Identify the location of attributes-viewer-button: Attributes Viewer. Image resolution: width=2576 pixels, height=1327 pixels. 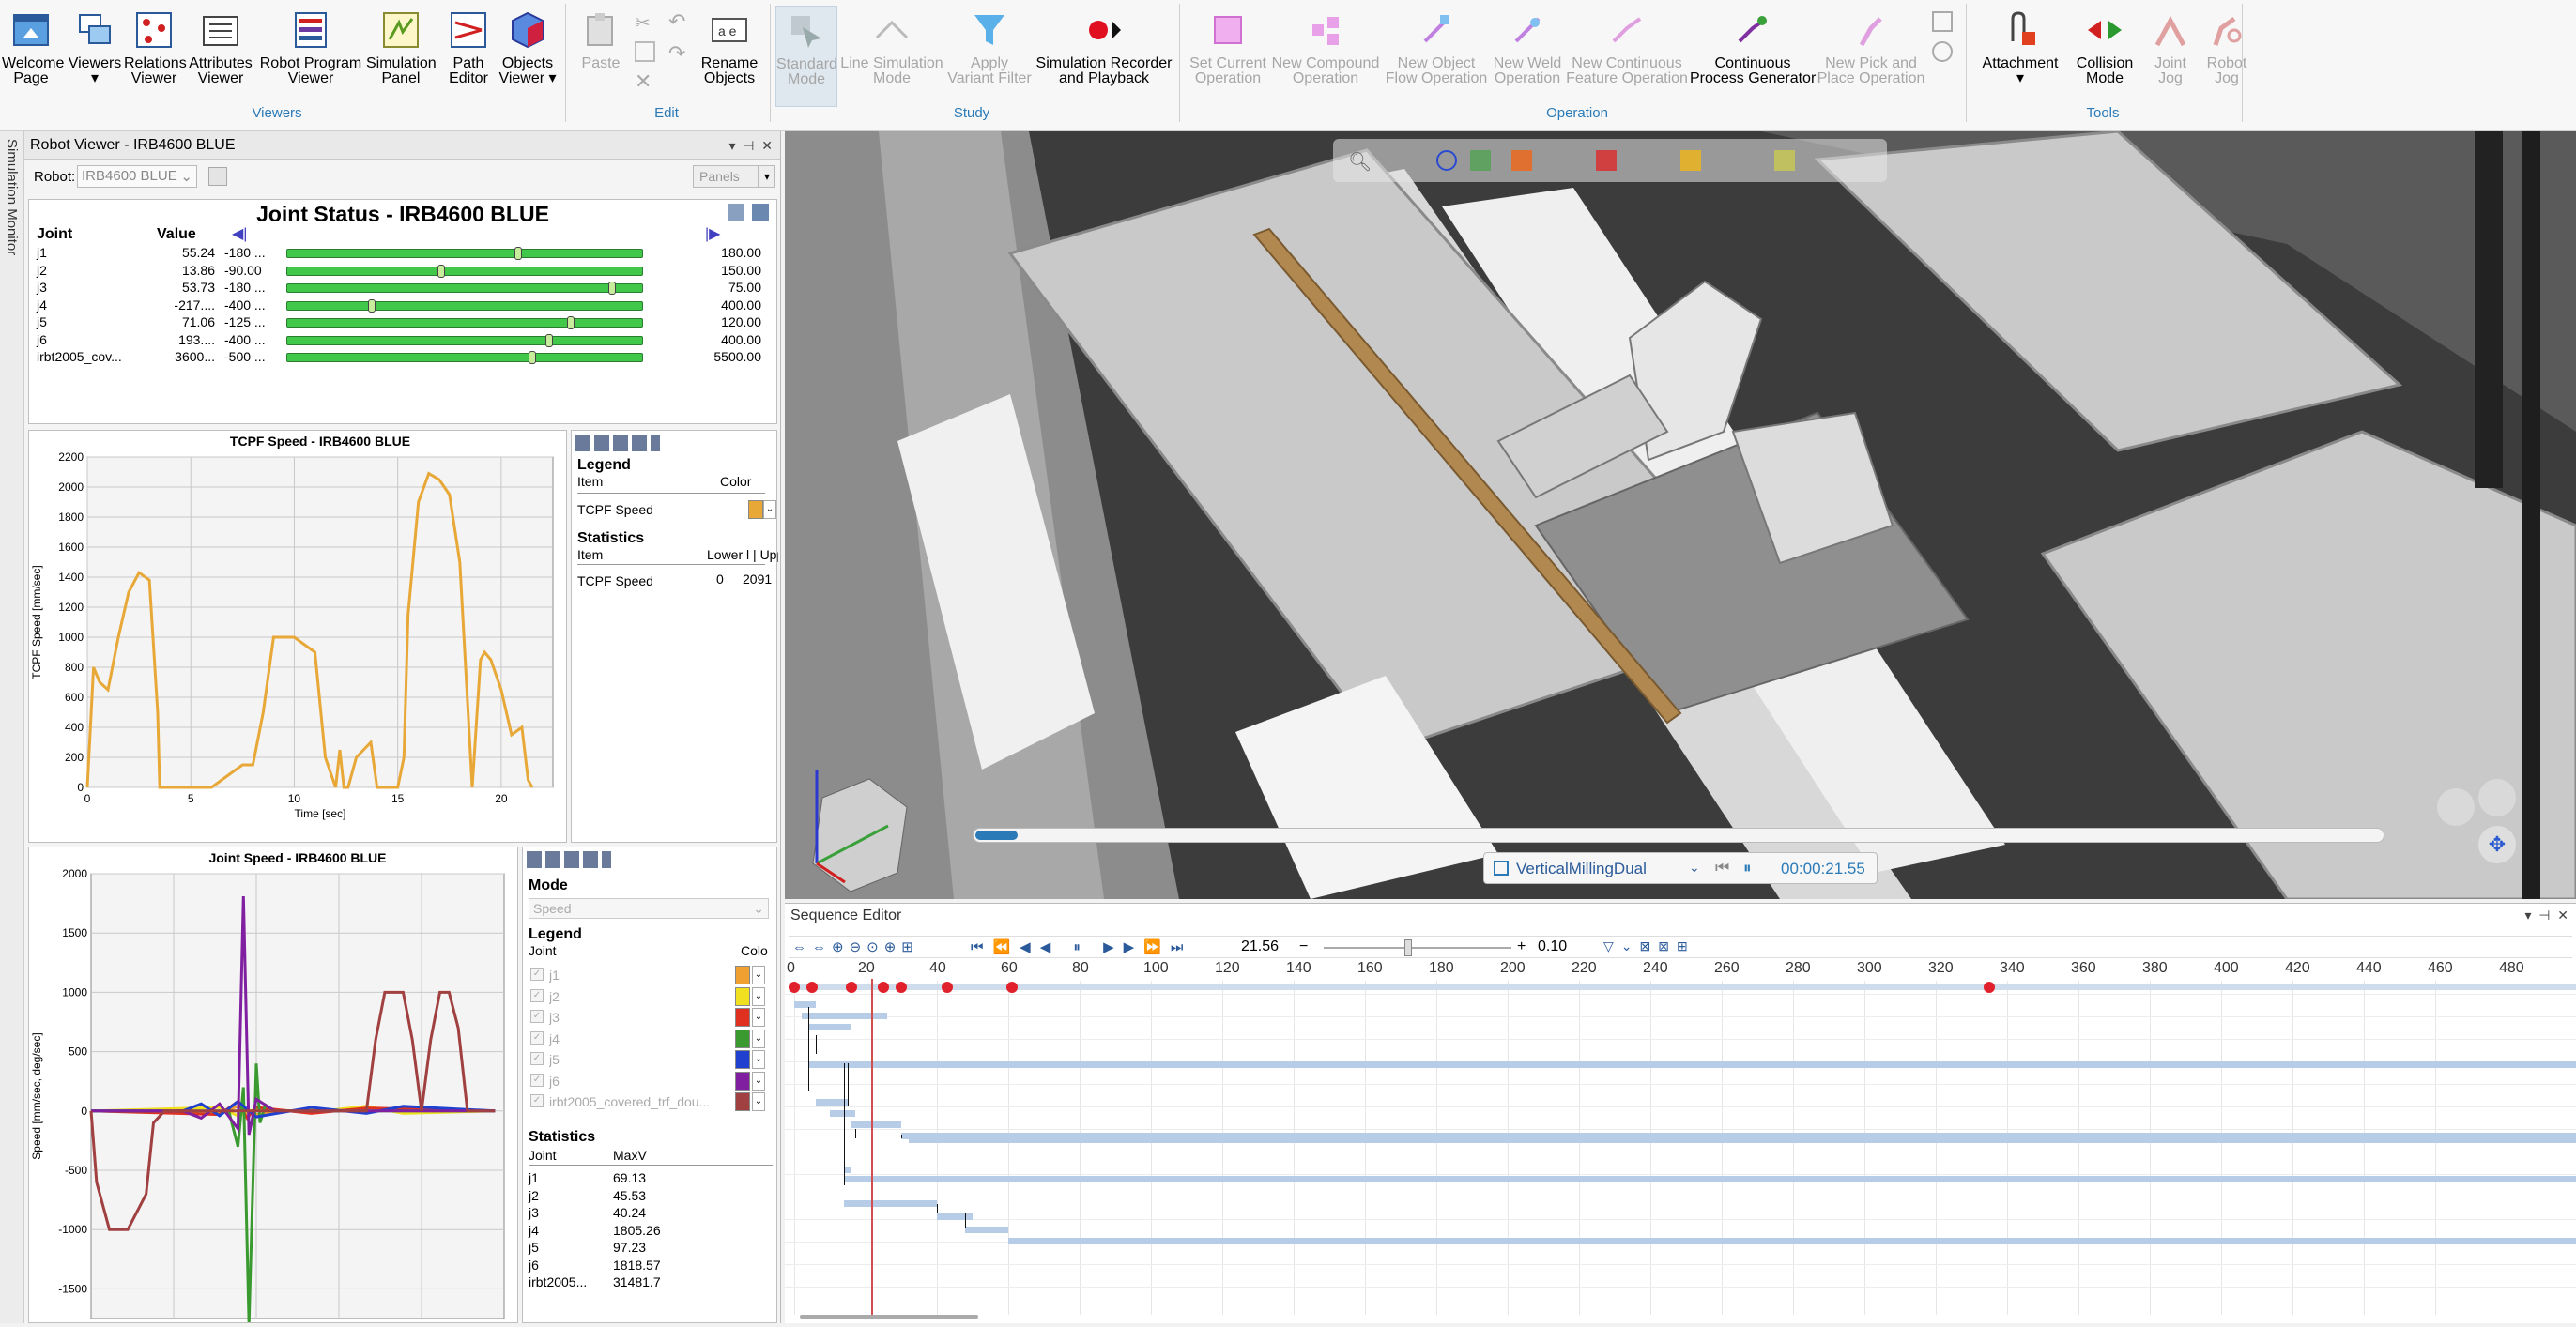
(221, 56).